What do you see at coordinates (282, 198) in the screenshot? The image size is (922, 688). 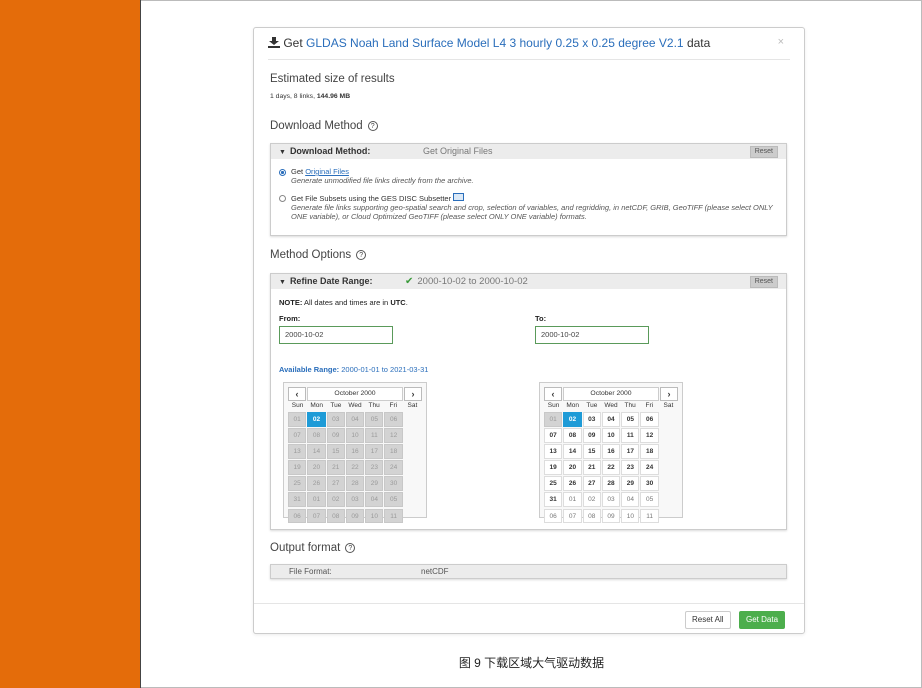 I see `radio-unselected-icon` at bounding box center [282, 198].